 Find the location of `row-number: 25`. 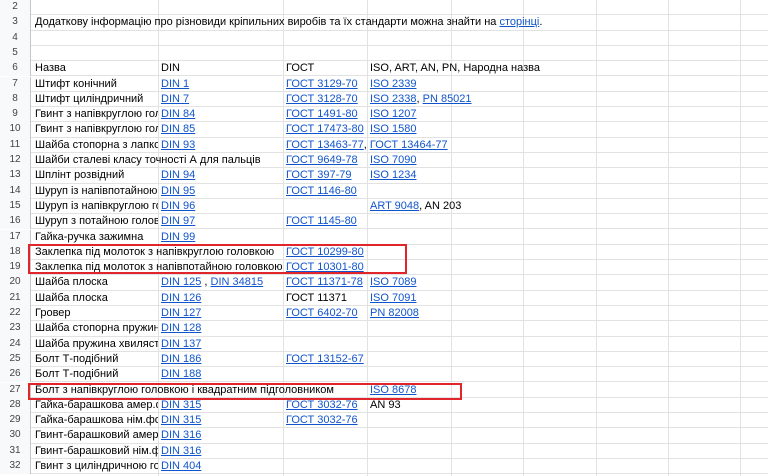

row-number: 25 is located at coordinates (15, 359).